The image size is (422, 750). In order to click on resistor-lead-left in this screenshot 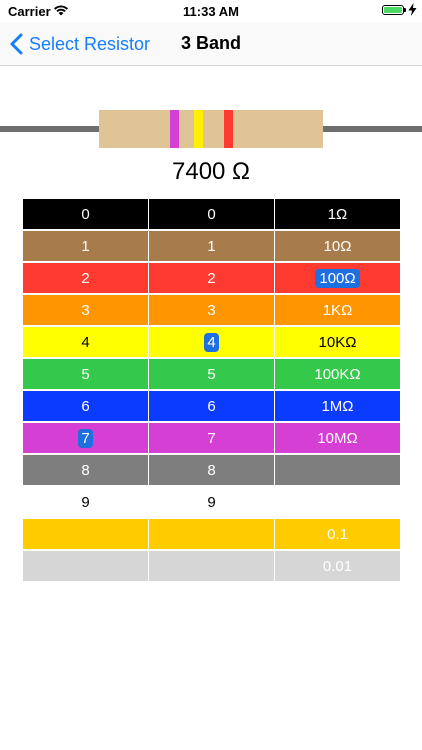, I will do `click(50, 129)`.